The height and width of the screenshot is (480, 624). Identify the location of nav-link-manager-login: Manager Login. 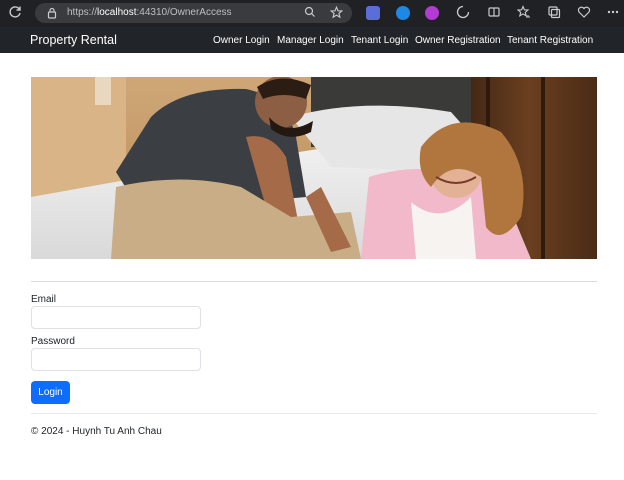
(310, 40).